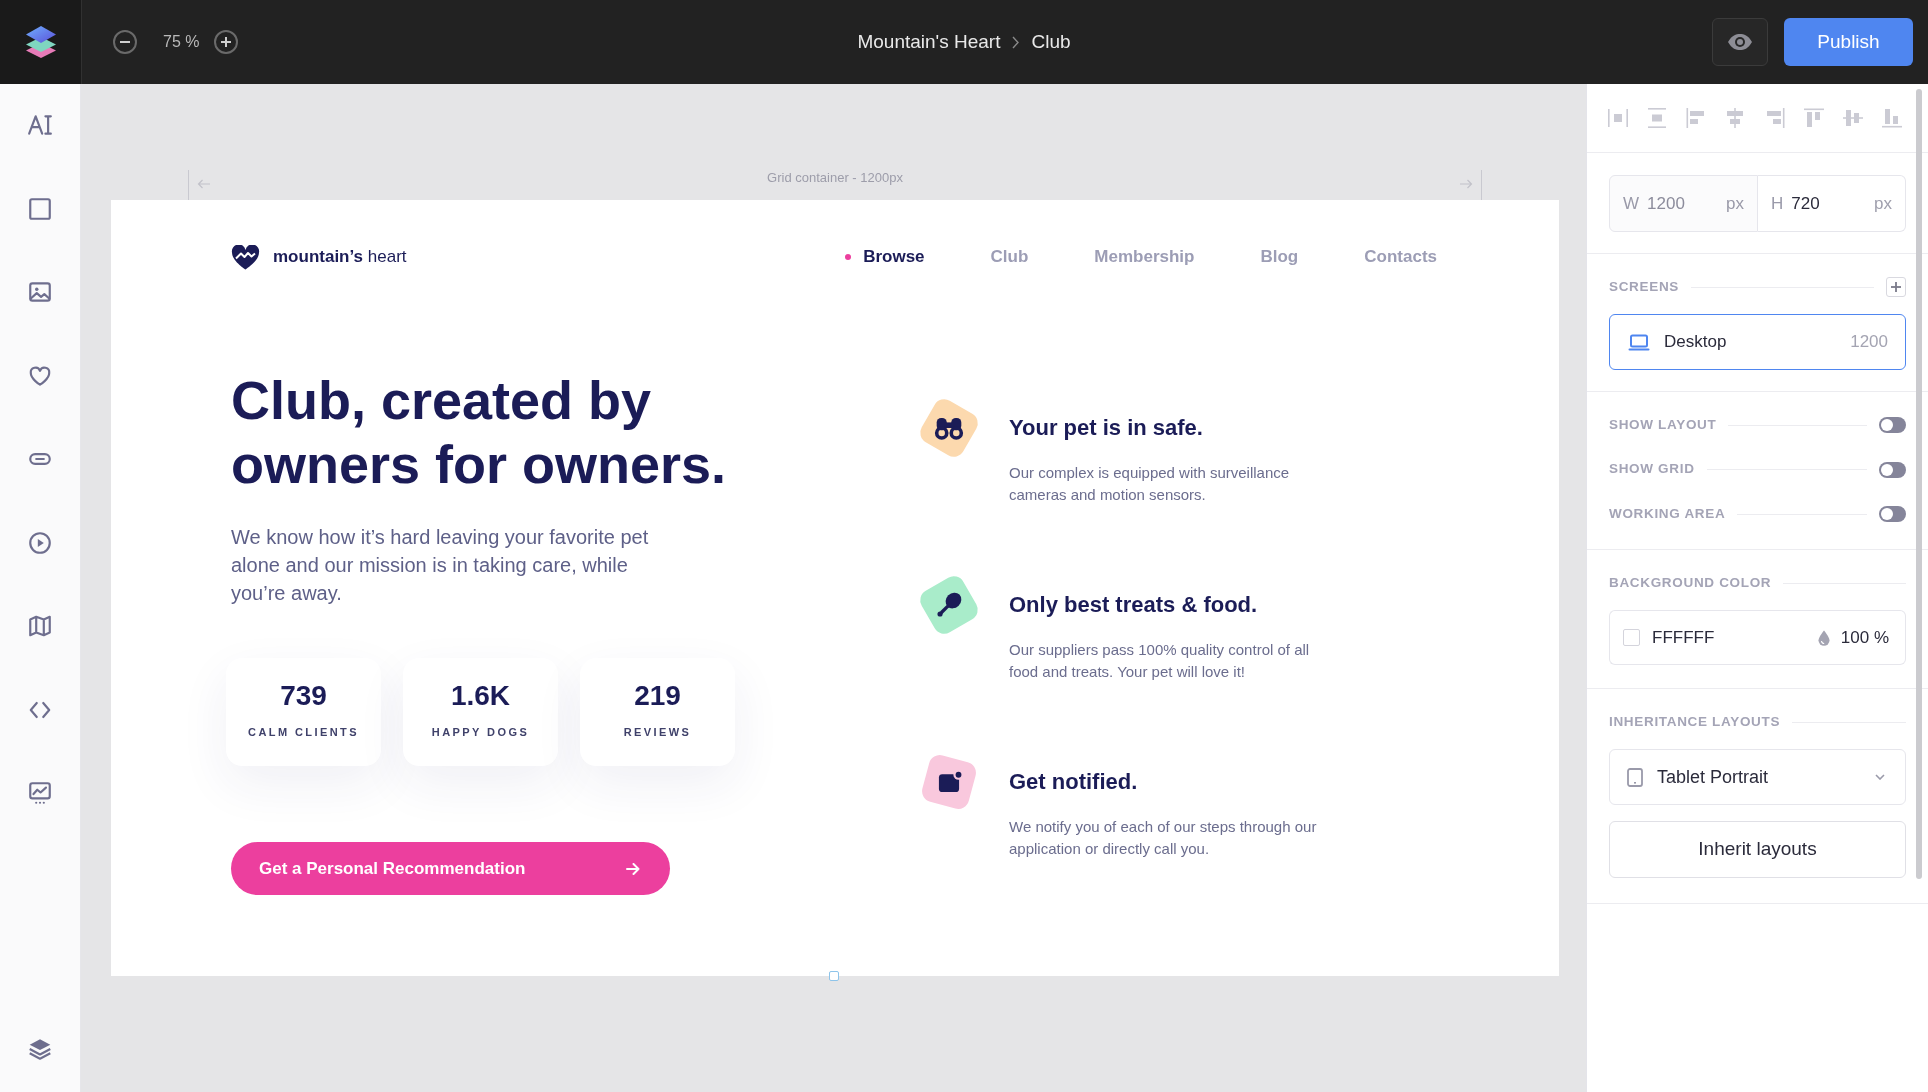 This screenshot has width=1928, height=1092. I want to click on stat-label: HAPPY DOGS, so click(480, 732).